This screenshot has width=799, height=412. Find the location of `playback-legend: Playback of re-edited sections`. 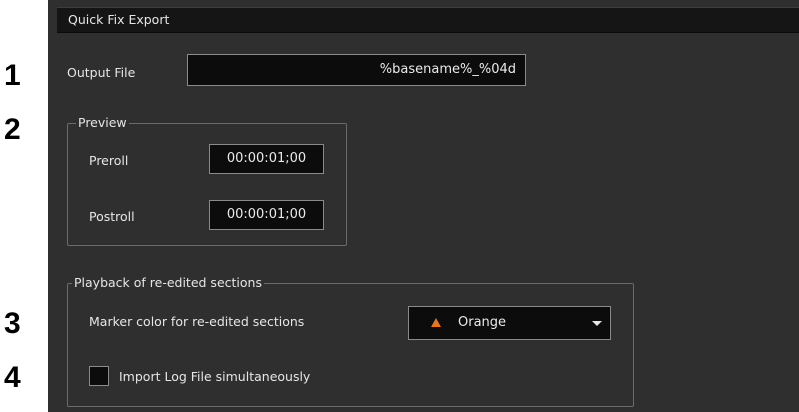

playback-legend: Playback of re-edited sections is located at coordinates (168, 282).